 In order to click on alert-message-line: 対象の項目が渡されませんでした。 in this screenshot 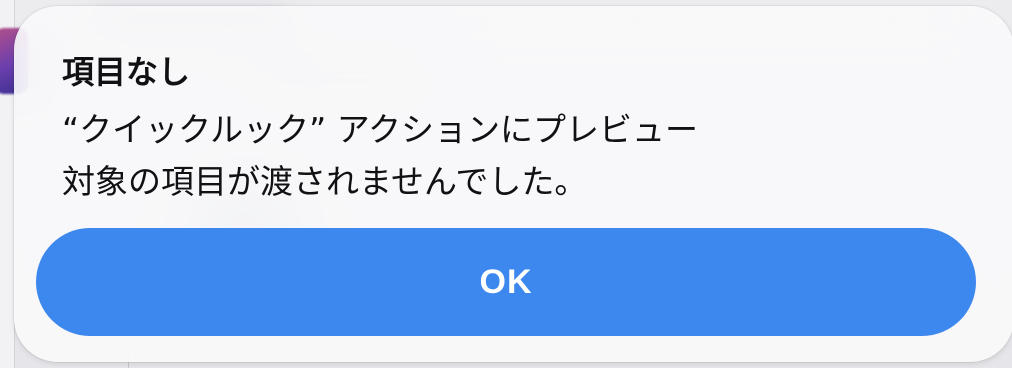, I will do `click(325, 181)`.